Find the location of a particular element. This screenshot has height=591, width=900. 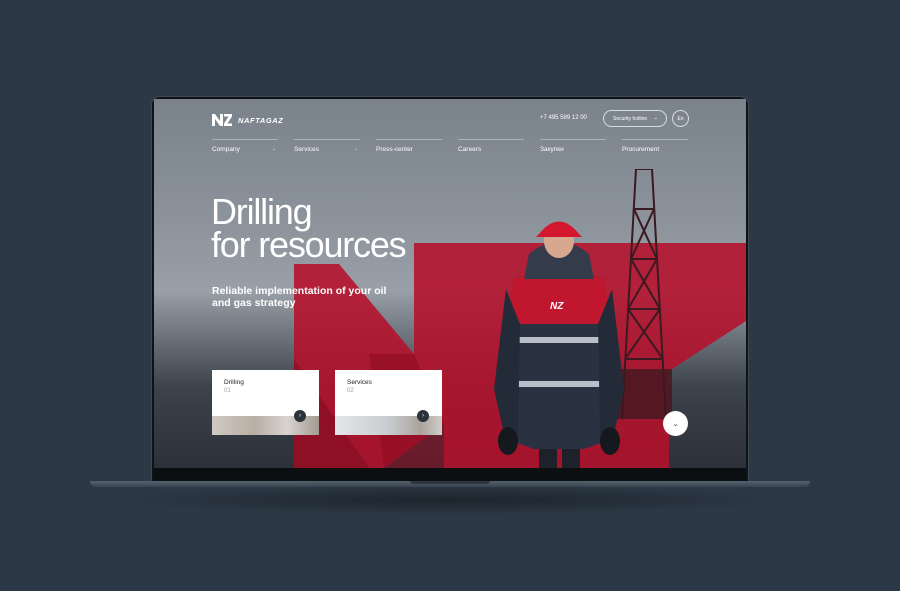

card-number: 01 is located at coordinates (227, 391).